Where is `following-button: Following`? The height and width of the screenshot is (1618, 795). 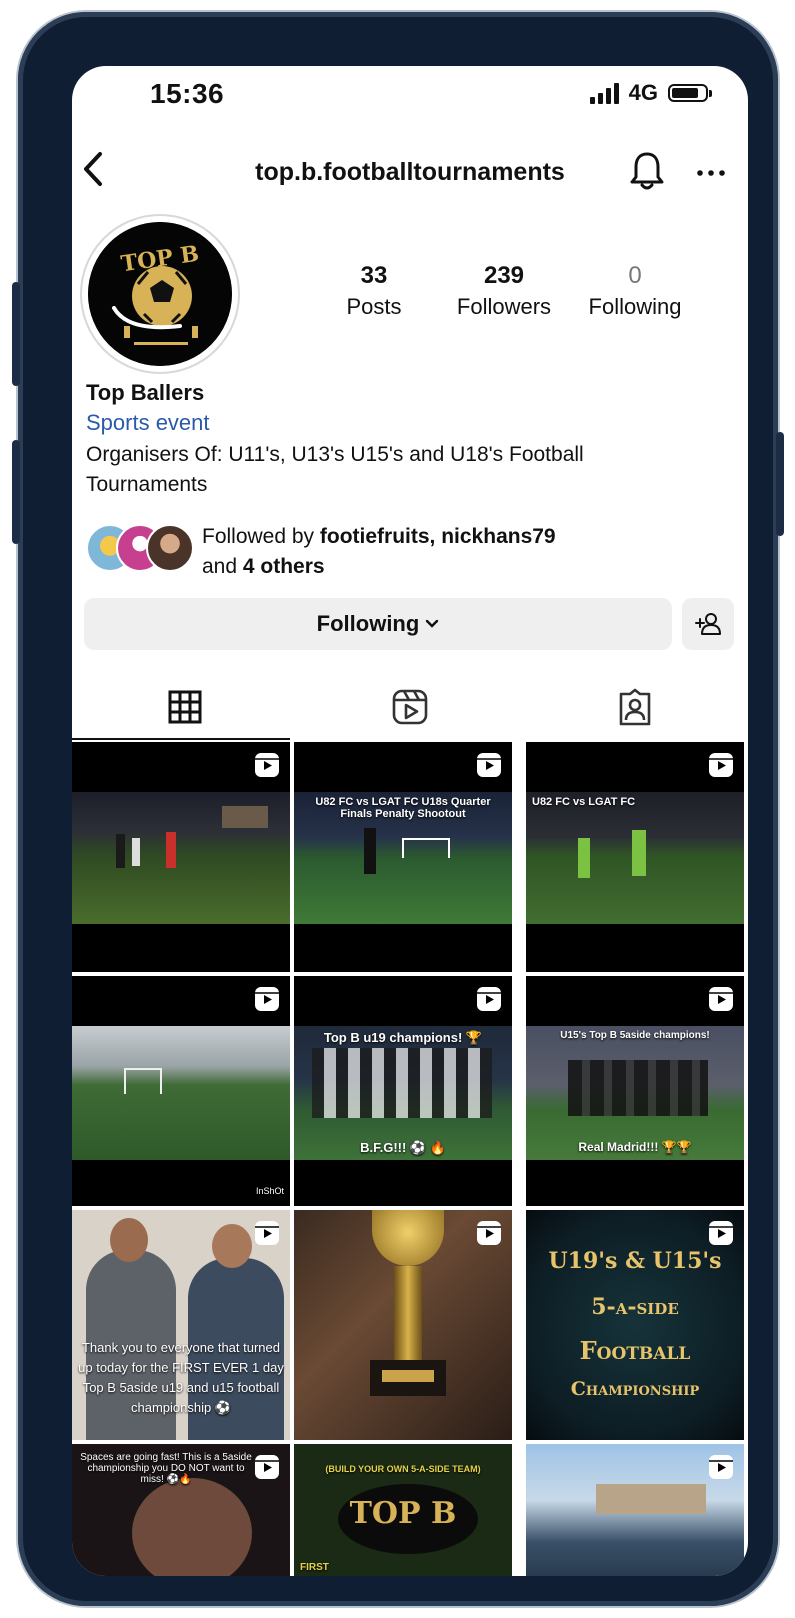
following-button: Following is located at coordinates (378, 624).